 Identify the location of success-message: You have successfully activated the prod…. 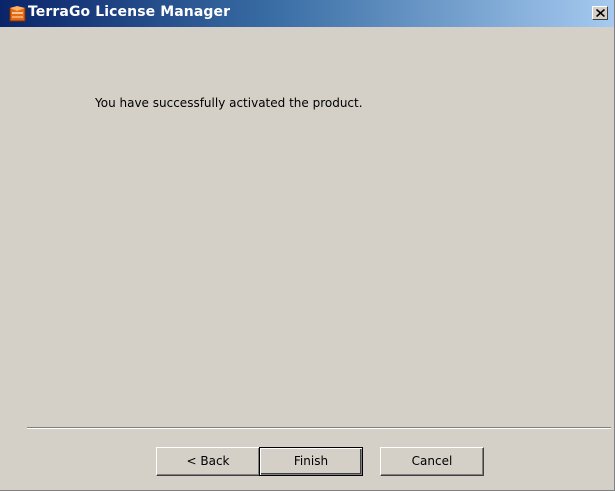
(229, 103).